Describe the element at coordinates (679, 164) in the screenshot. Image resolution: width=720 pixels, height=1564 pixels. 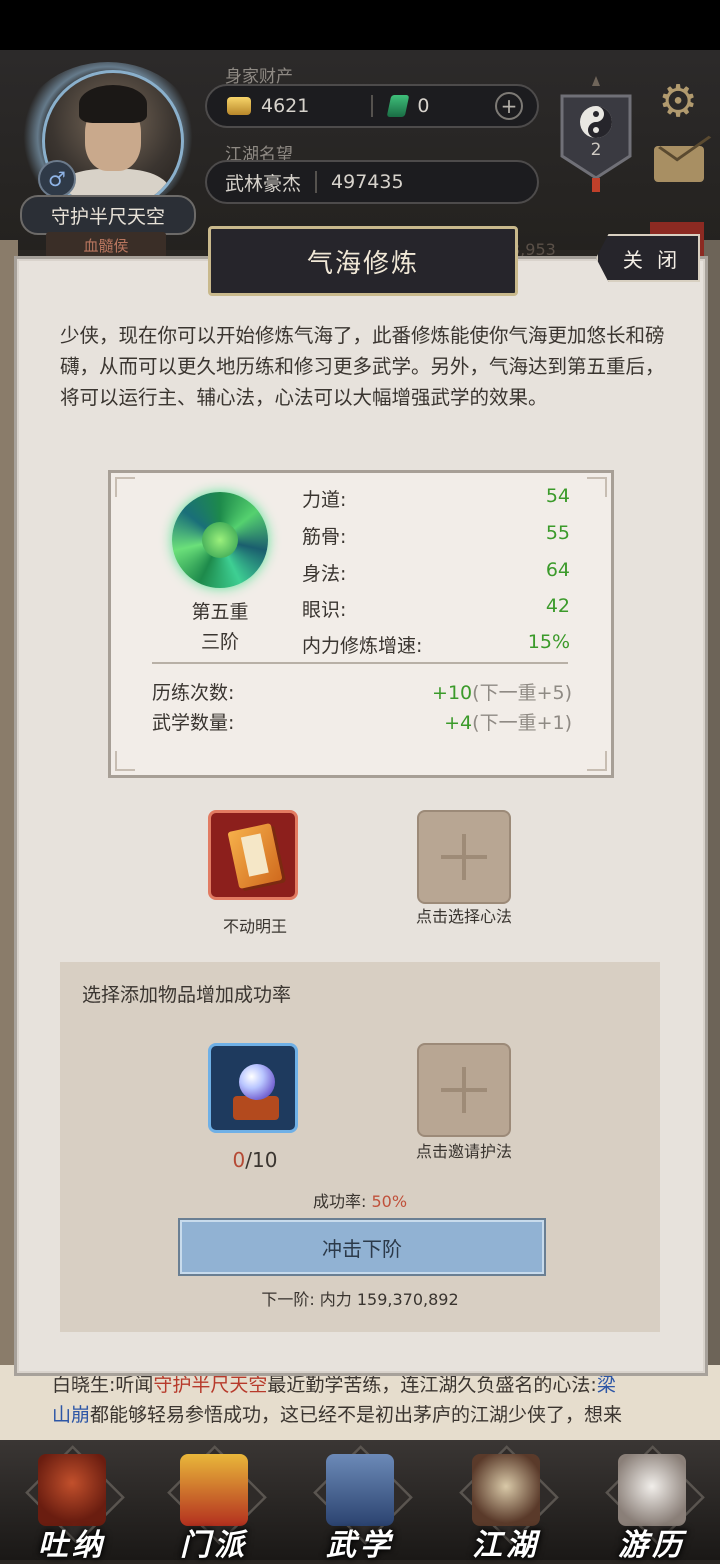
I see `mail-icon` at that location.